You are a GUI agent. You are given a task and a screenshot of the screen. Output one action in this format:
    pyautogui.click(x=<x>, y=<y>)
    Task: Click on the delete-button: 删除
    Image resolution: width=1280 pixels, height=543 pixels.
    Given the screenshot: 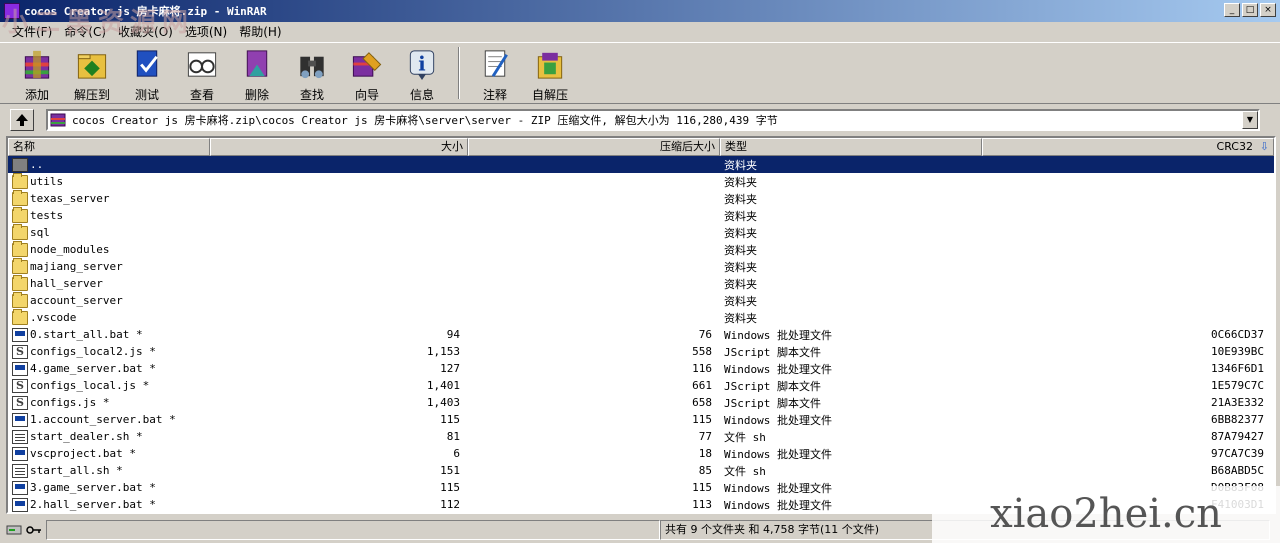 What is the action you would take?
    pyautogui.click(x=257, y=73)
    